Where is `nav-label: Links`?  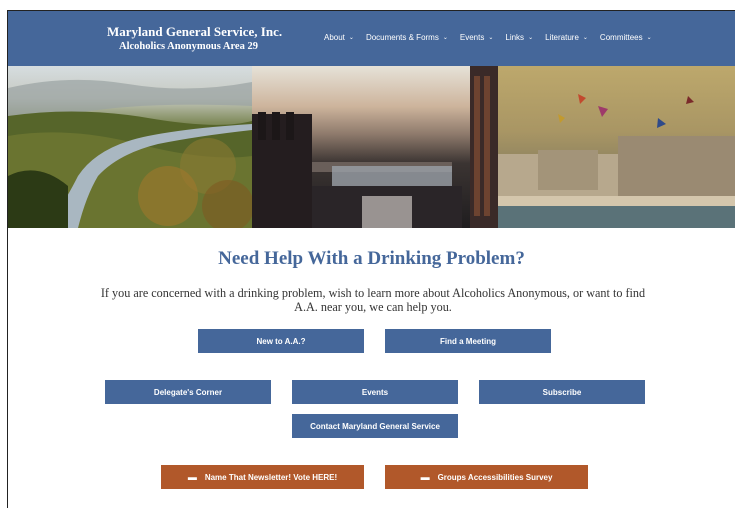
nav-label: Links is located at coordinates (515, 37).